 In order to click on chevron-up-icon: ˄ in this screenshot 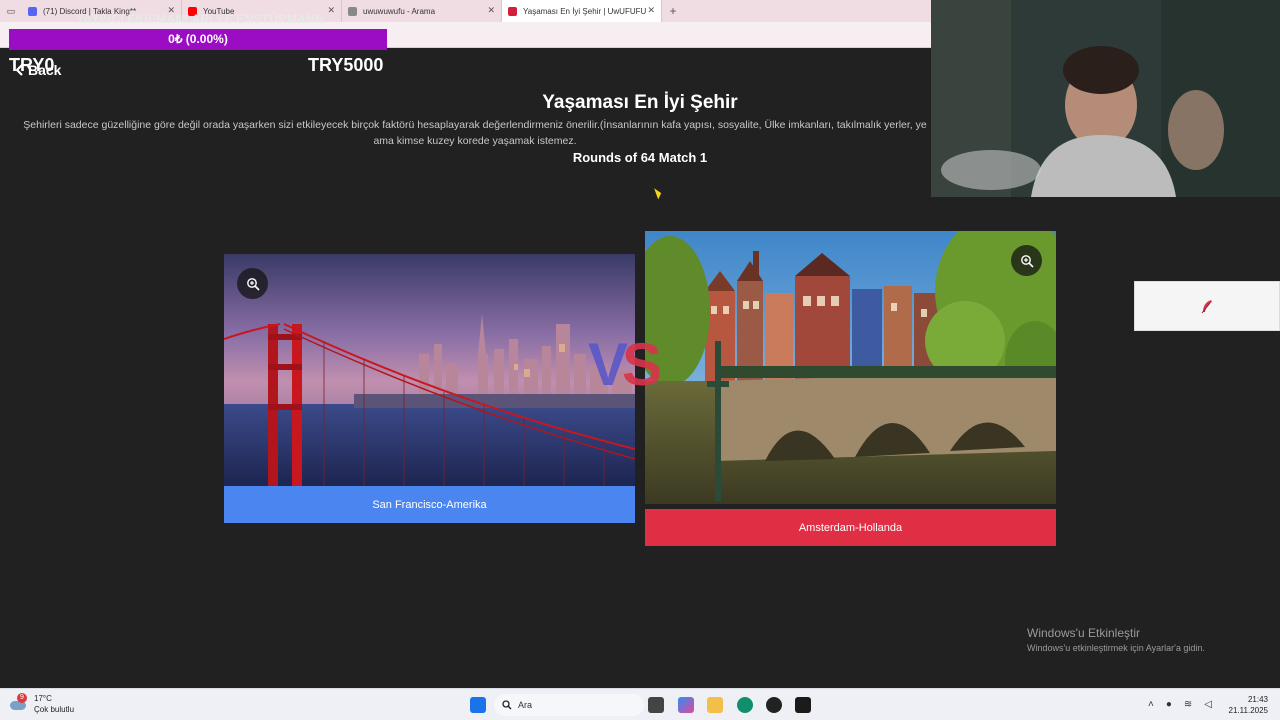, I will do `click(1151, 704)`.